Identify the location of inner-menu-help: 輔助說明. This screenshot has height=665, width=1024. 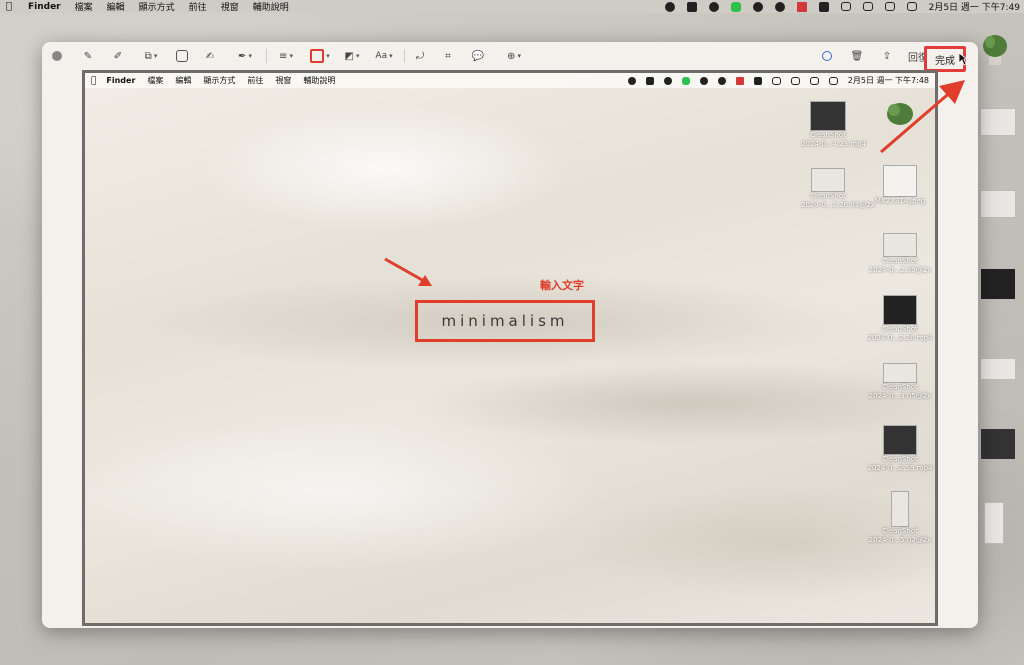
(316, 80).